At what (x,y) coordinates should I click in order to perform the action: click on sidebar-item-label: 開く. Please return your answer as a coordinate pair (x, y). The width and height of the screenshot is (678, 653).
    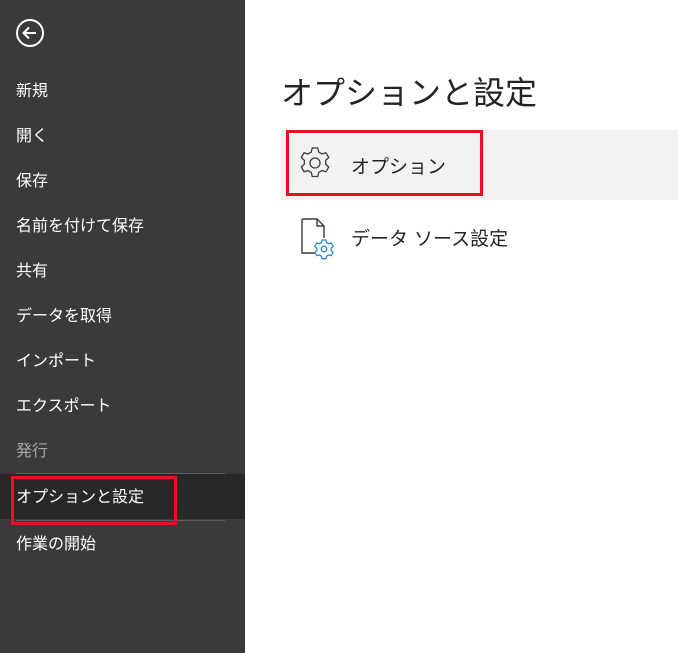
    Looking at the image, I should click on (32, 135).